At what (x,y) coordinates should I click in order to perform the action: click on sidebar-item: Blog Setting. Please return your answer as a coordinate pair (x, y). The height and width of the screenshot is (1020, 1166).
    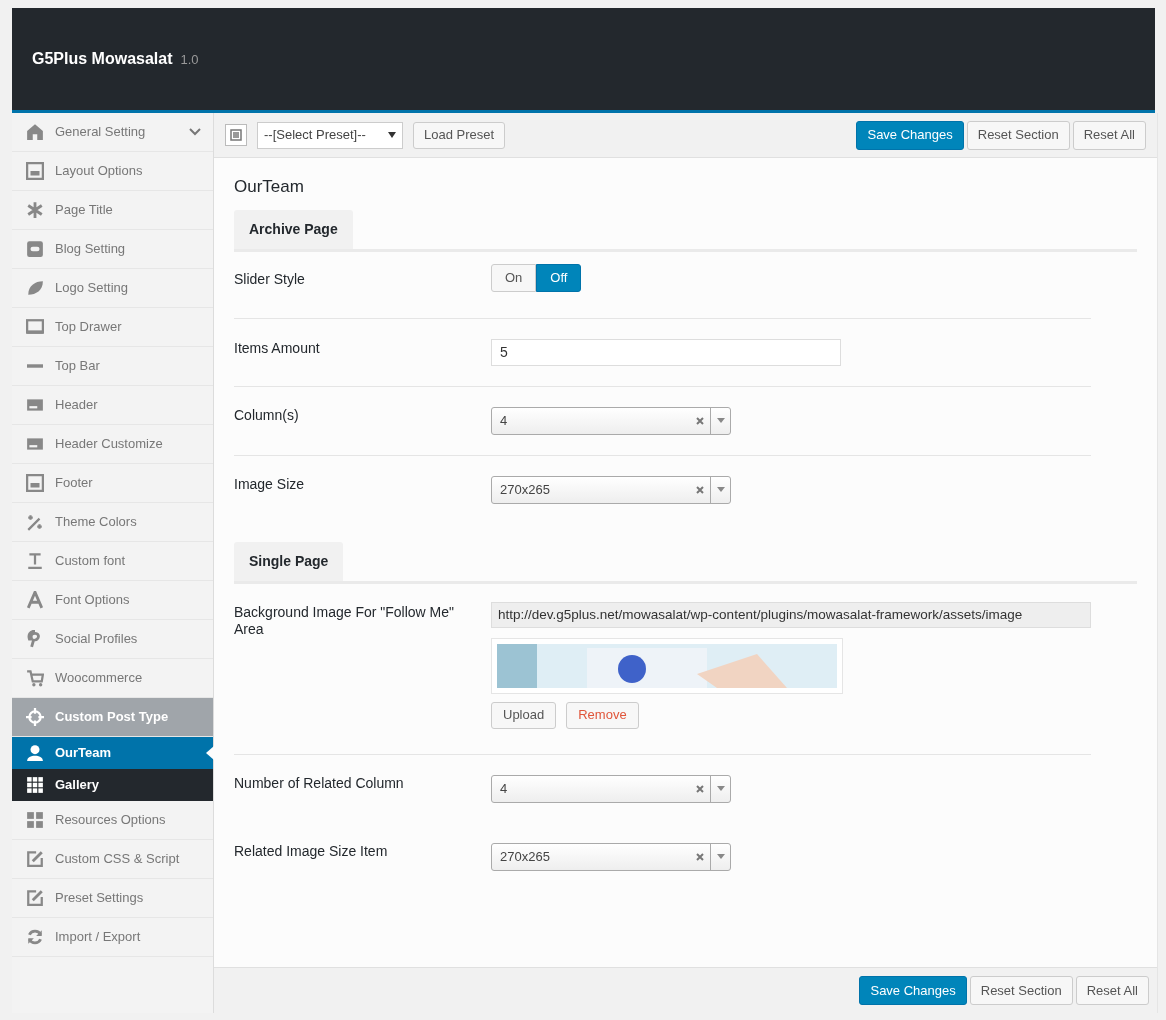
    Looking at the image, I should click on (112, 249).